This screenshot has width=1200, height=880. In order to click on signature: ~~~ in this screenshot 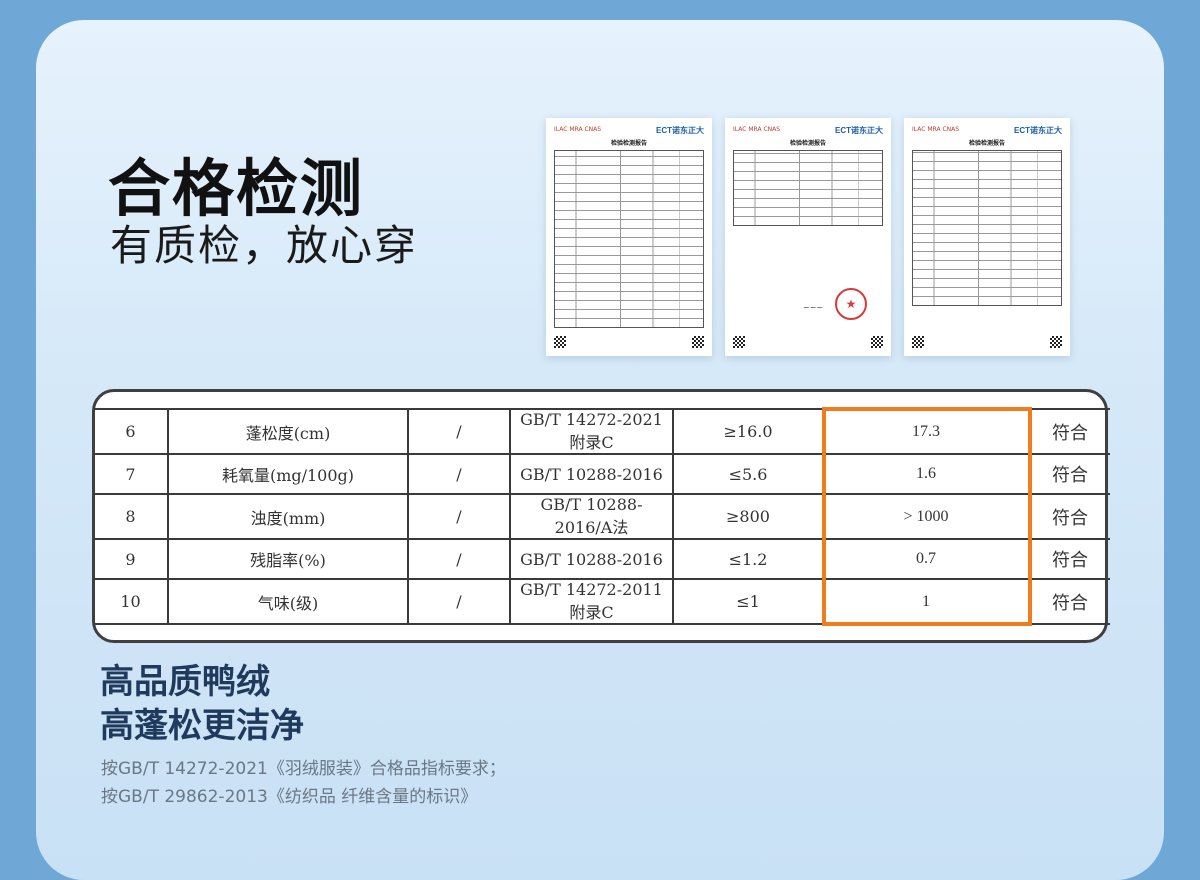, I will do `click(813, 307)`.